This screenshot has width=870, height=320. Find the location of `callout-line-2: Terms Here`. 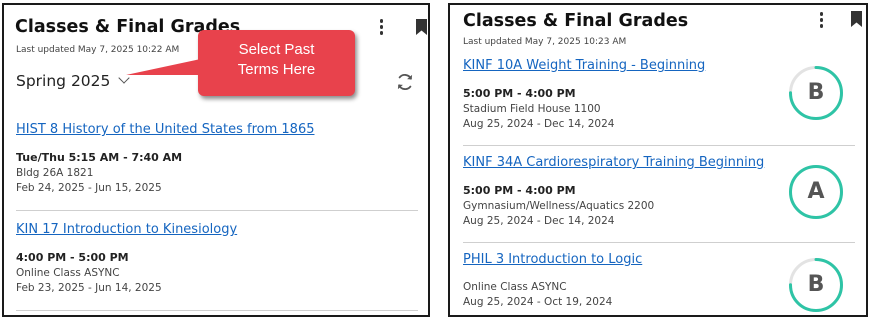

callout-line-2: Terms Here is located at coordinates (276, 69).